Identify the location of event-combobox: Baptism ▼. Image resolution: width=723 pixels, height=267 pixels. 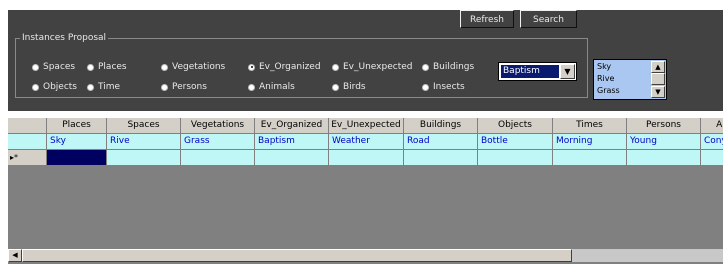
(537, 71).